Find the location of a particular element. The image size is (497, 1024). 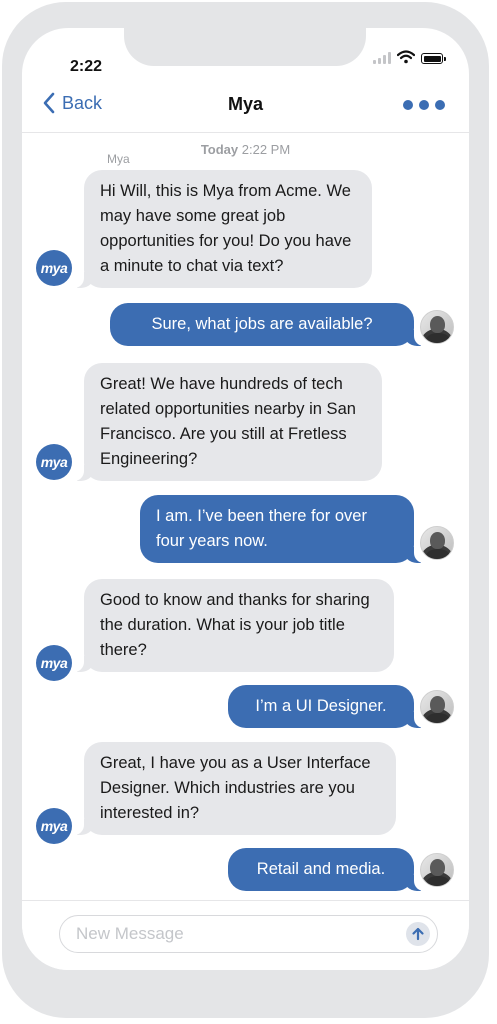

send-button is located at coordinates (418, 934).